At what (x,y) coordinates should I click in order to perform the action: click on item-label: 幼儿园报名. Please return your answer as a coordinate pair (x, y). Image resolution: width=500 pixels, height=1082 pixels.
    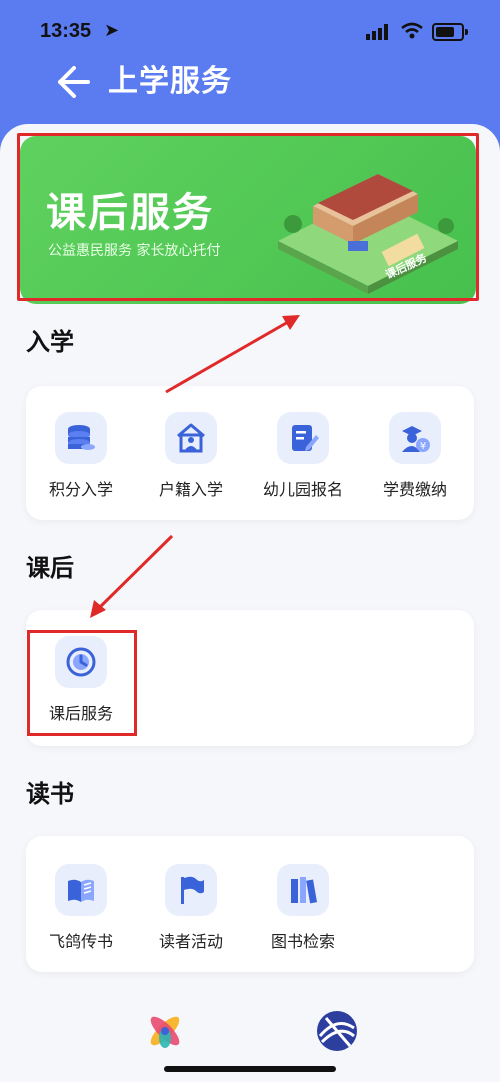
    Looking at the image, I should click on (302, 489).